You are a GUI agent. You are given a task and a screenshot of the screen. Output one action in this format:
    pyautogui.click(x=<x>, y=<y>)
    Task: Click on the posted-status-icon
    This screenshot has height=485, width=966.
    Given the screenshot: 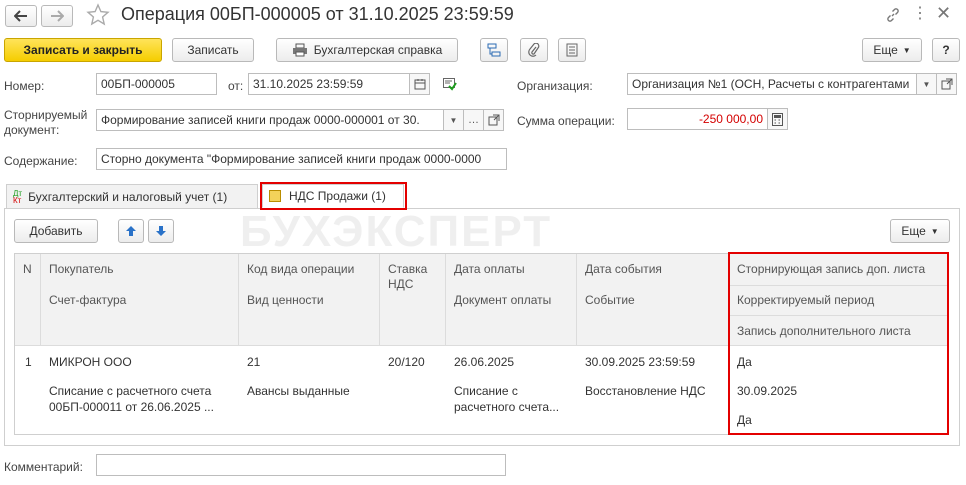 What is the action you would take?
    pyautogui.click(x=450, y=86)
    